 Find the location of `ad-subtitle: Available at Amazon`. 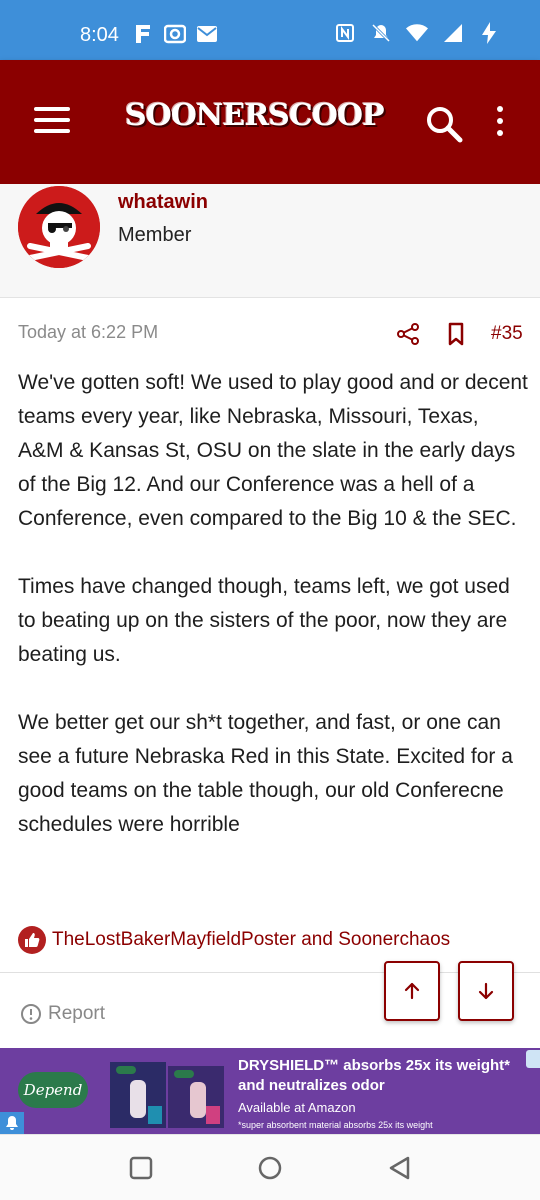

ad-subtitle: Available at Amazon is located at coordinates (297, 1107).